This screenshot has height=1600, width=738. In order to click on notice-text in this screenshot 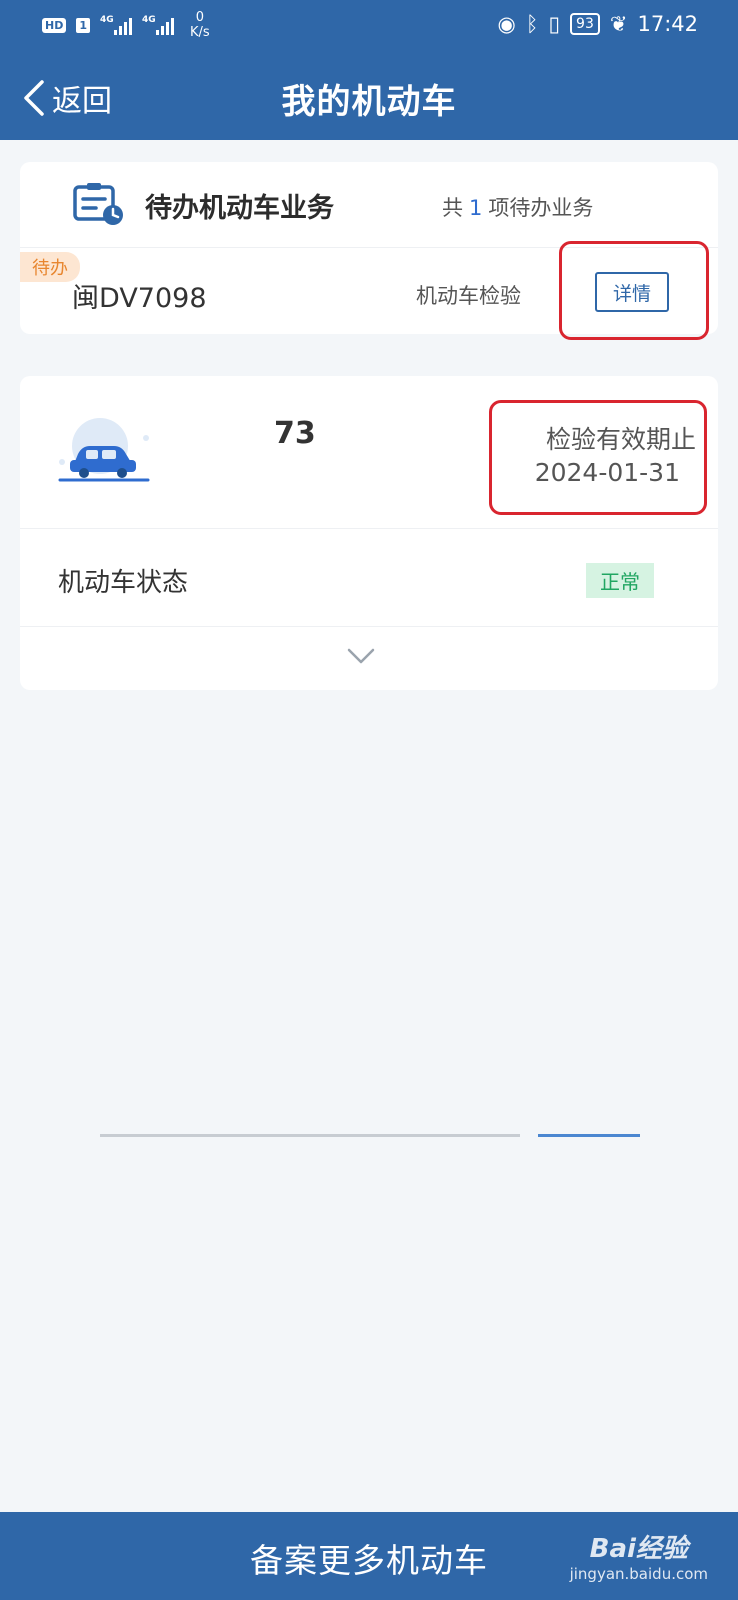, I will do `click(310, 1135)`.